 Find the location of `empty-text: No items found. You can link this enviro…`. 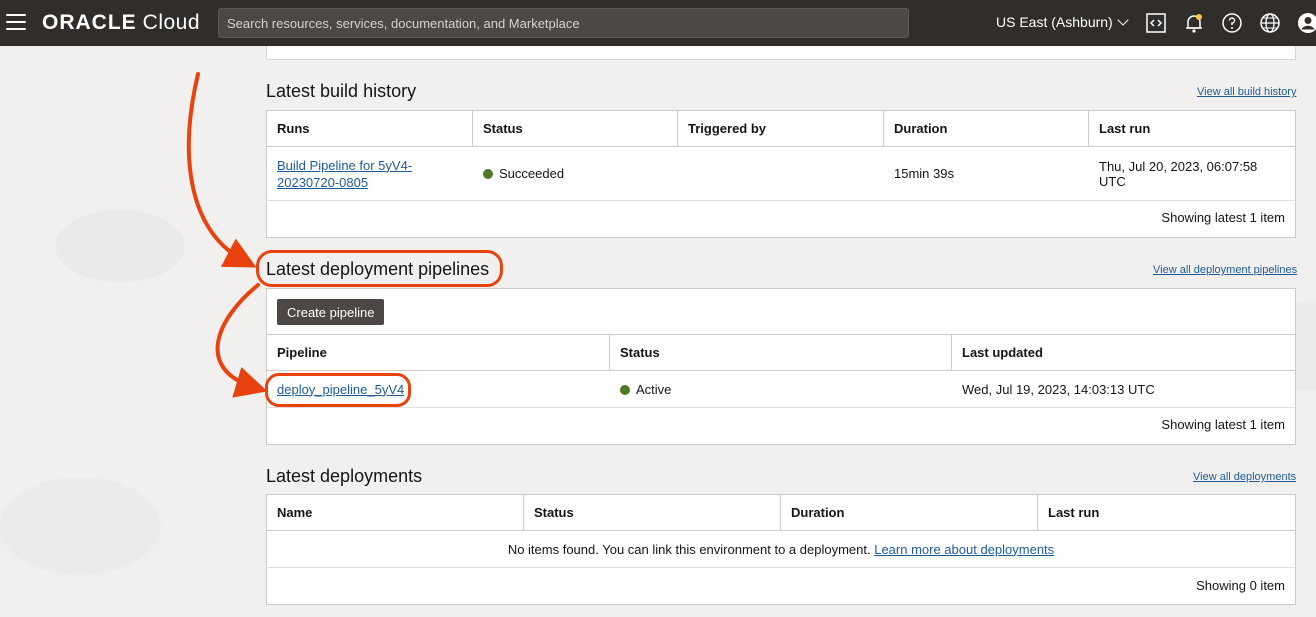

empty-text: No items found. You can link this enviro… is located at coordinates (689, 549).